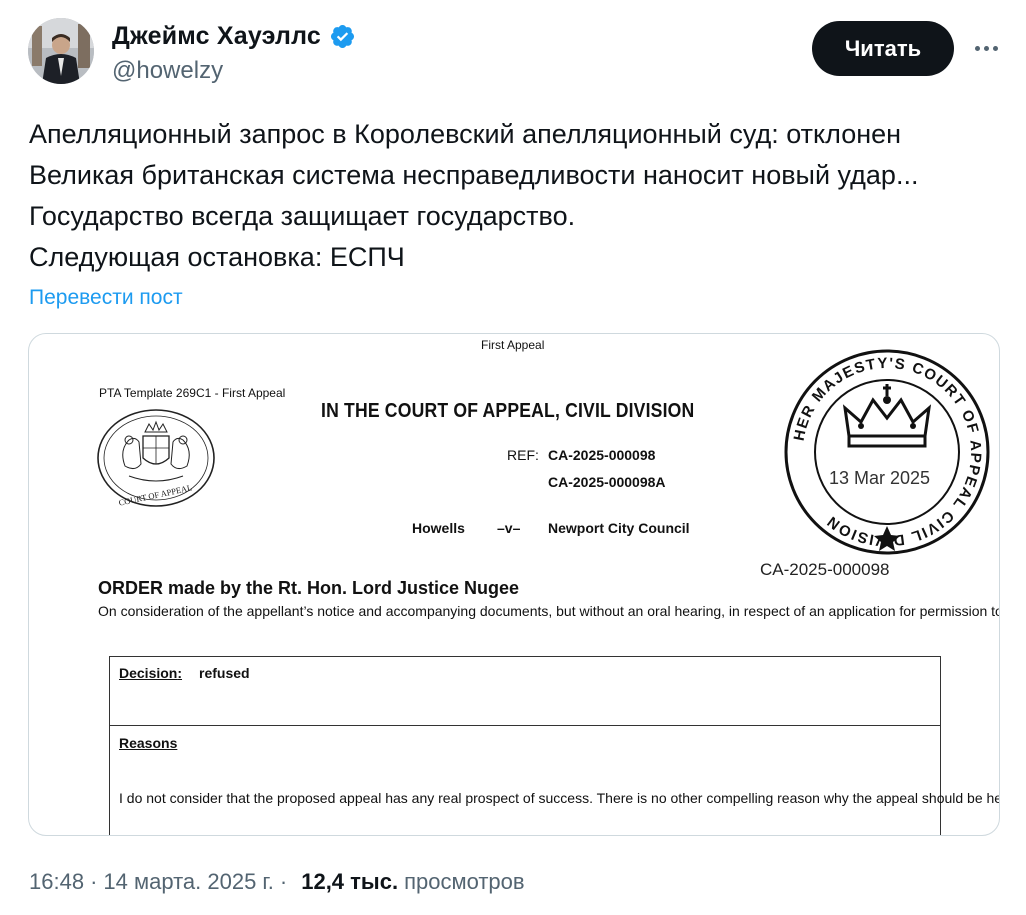 The width and height of the screenshot is (1026, 915). I want to click on doc-decision-value: refused, so click(224, 673).